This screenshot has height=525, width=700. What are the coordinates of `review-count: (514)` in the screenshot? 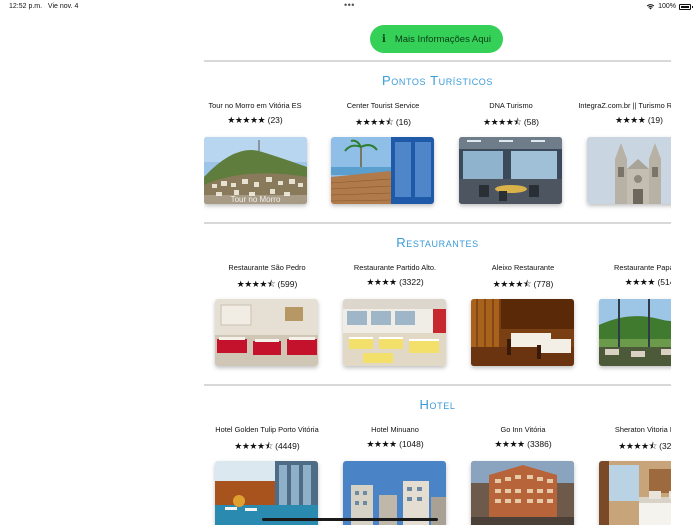 It's located at (664, 282).